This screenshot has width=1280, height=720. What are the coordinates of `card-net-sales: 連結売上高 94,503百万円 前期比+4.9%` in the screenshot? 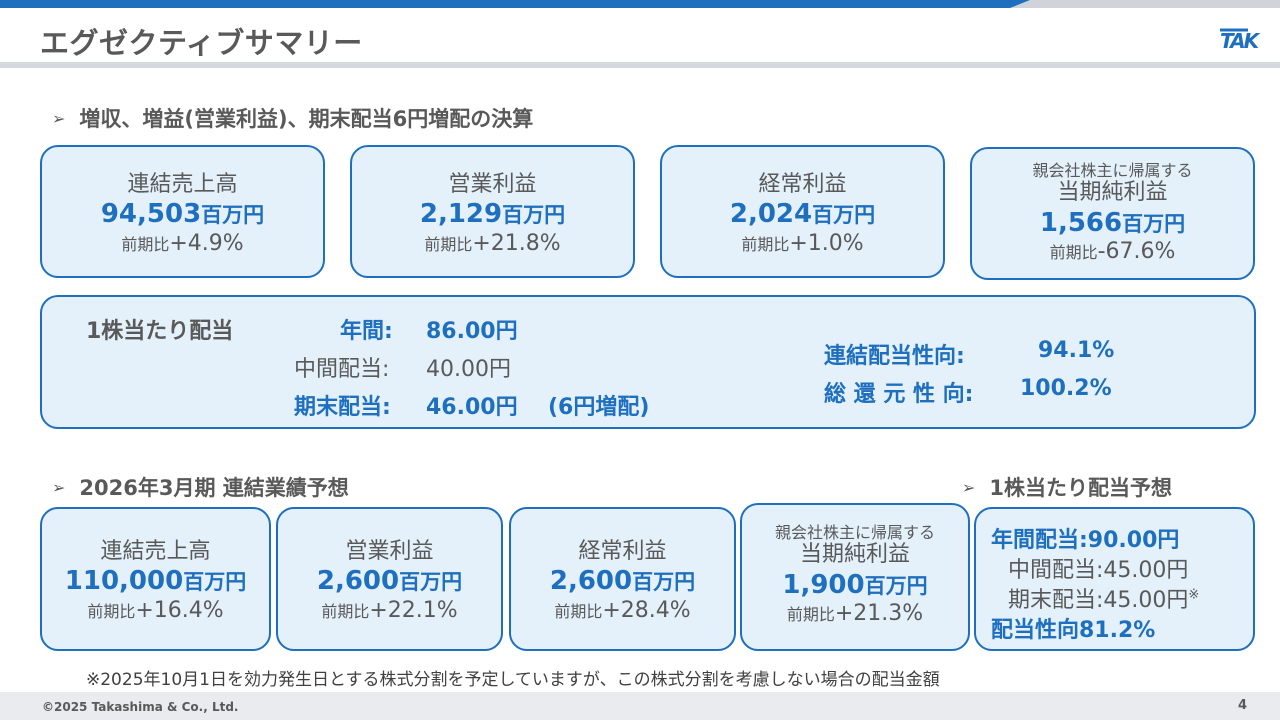 It's located at (182, 211).